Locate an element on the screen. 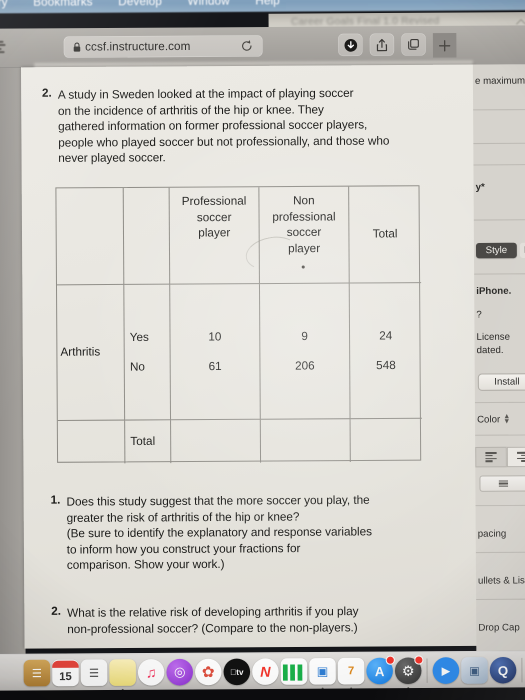 The height and width of the screenshot is (700, 525). dock-reminders: ☰ is located at coordinates (94, 673).